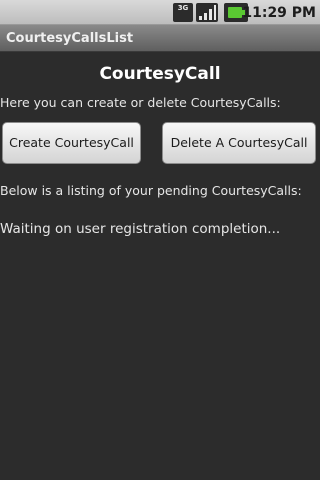  I want to click on network-3g-icon: 3G, so click(183, 12).